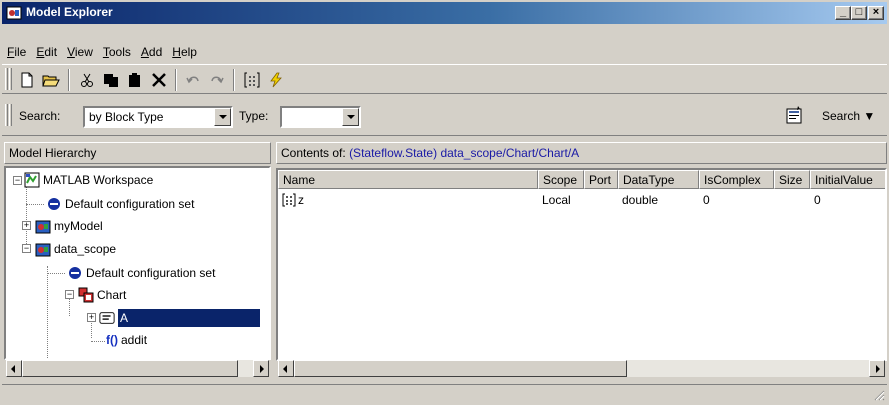 The image size is (889, 405). I want to click on tree-item-state-a: A, so click(179, 318).